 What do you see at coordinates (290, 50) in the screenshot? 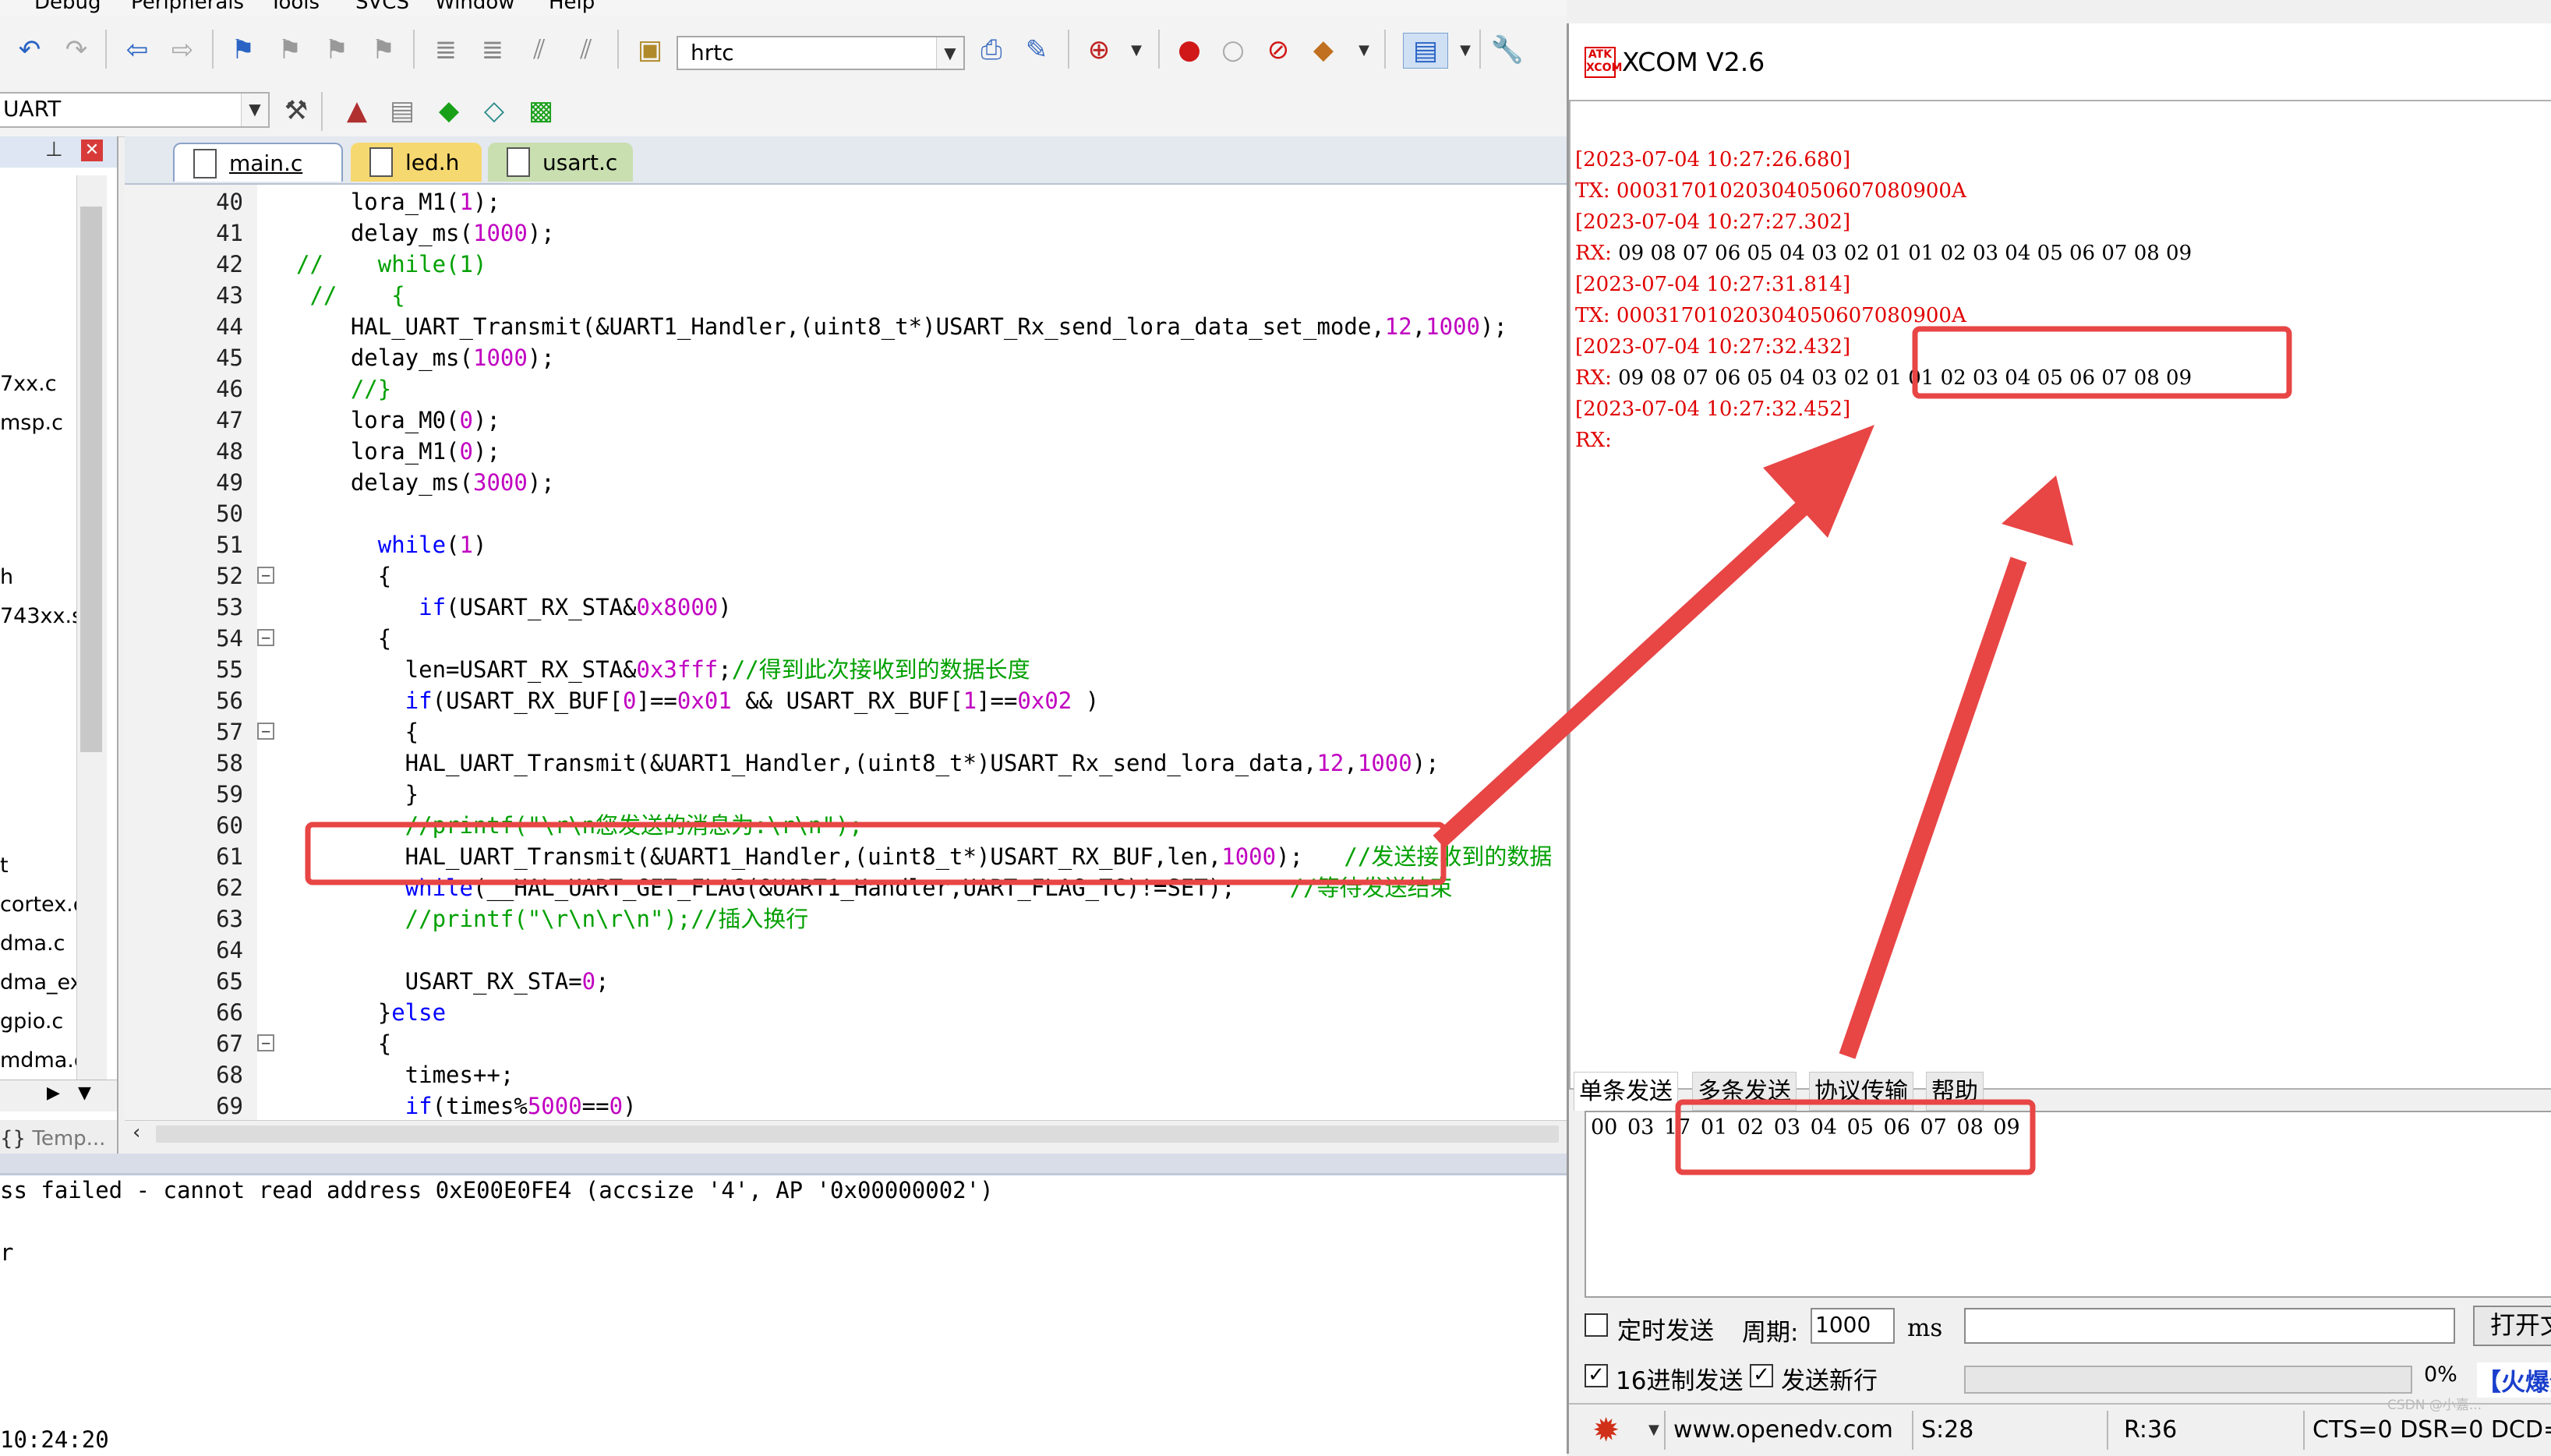
I see `bookmark-prev-icon: ⚑` at bounding box center [290, 50].